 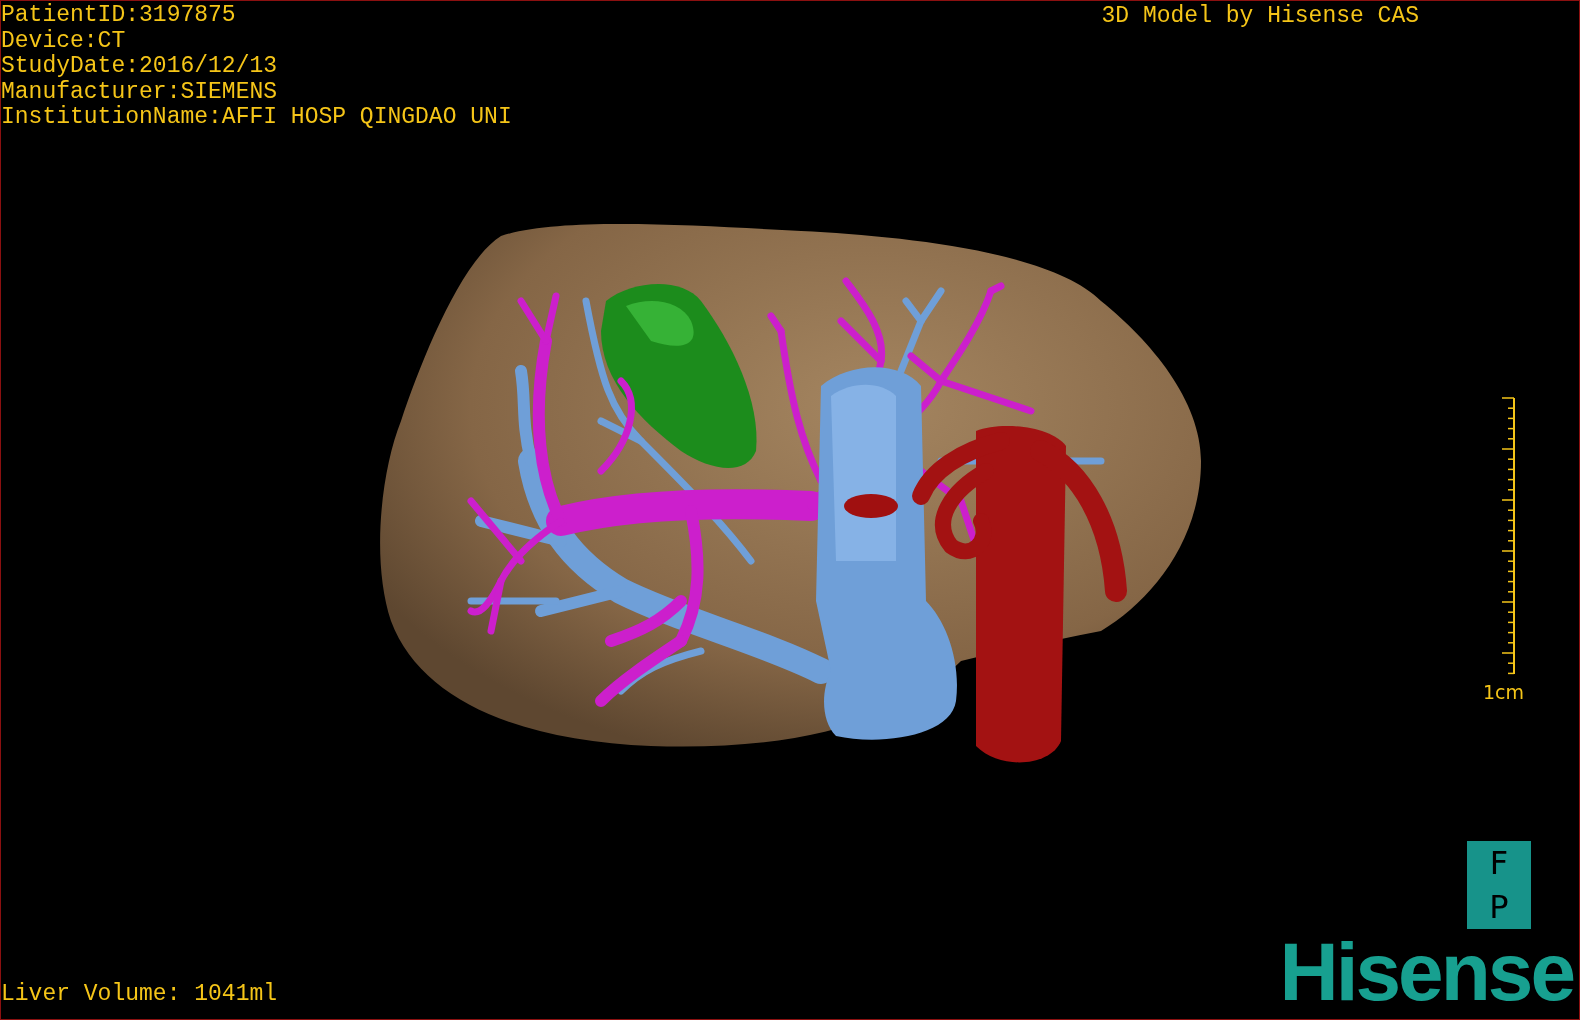 I want to click on orientation-label: P, so click(x=1499, y=907).